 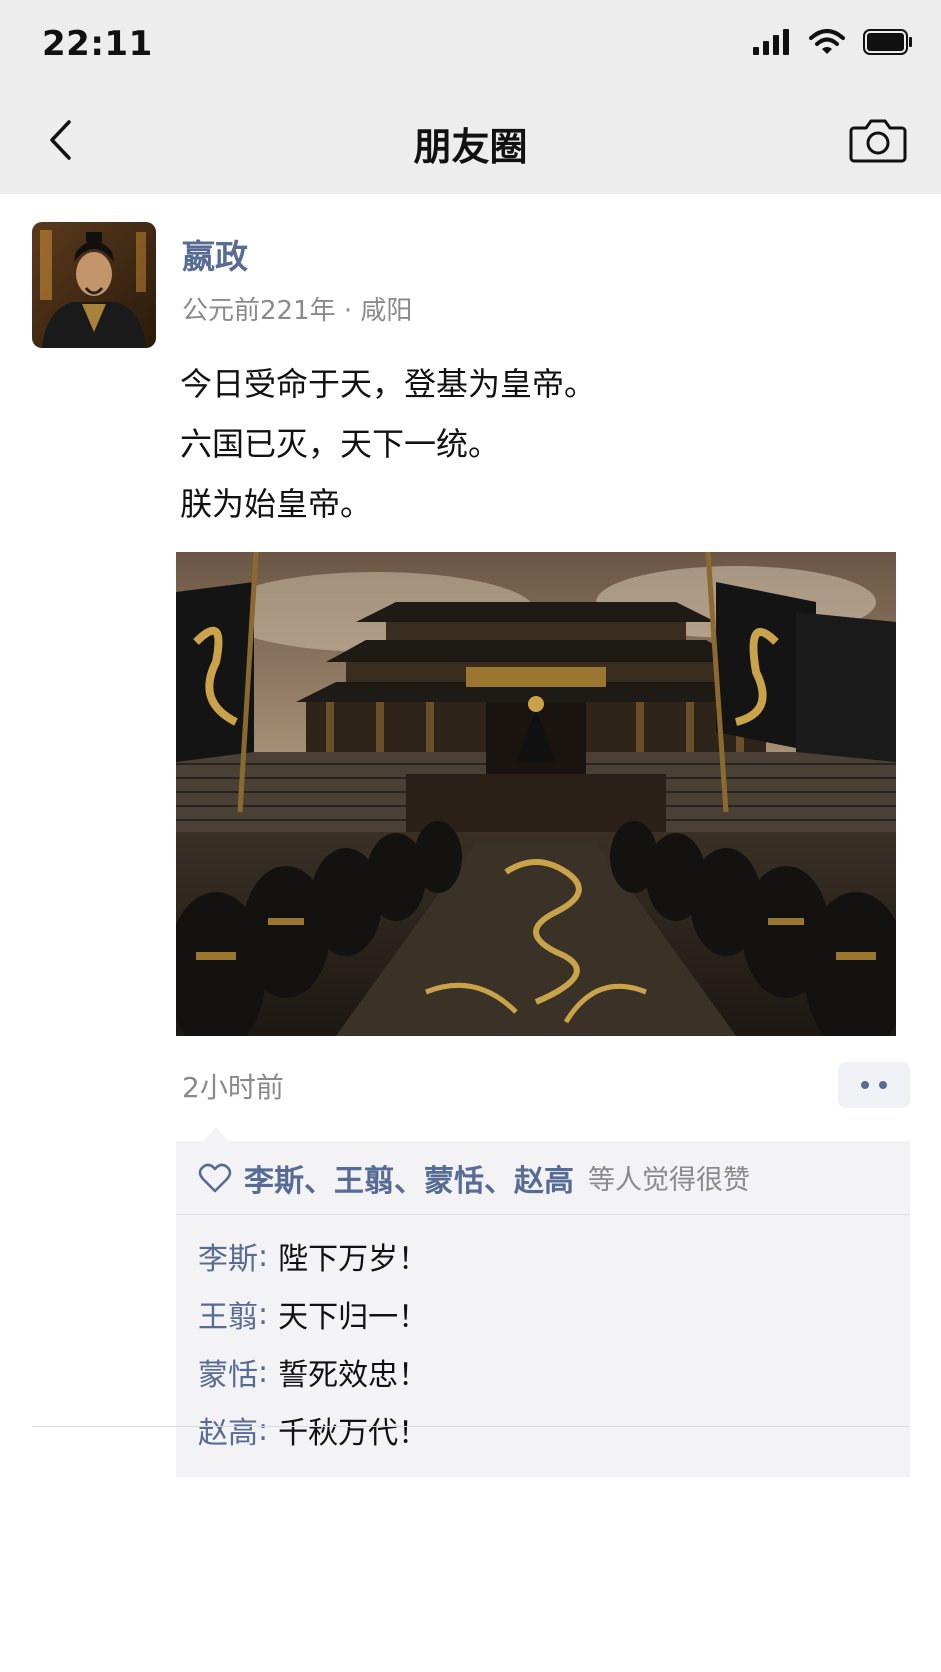 What do you see at coordinates (471, 1426) in the screenshot?
I see `post-divider` at bounding box center [471, 1426].